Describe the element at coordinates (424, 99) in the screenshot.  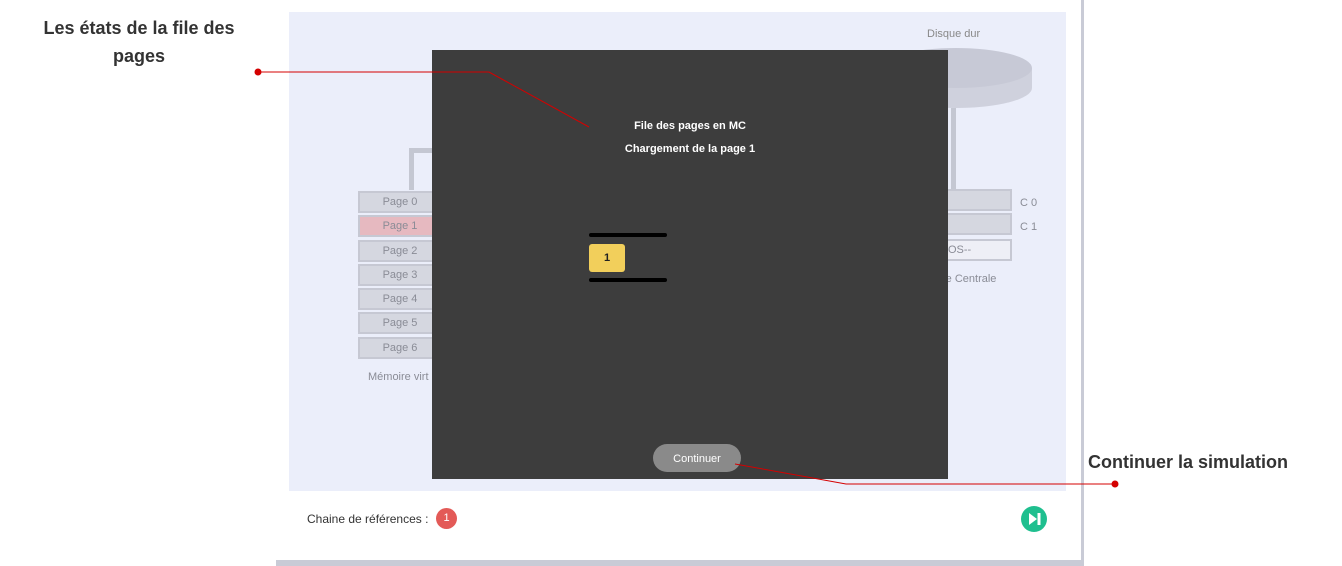
I see `annotation-line-left` at that location.